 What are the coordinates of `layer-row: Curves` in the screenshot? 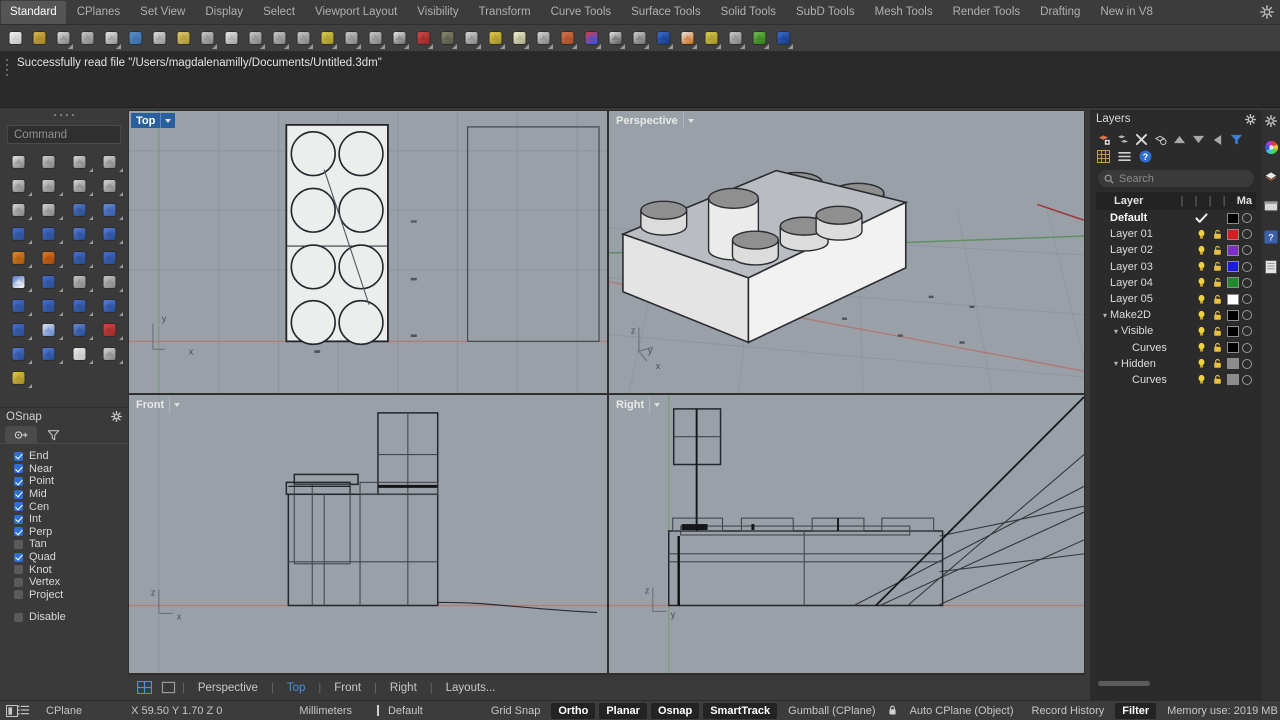 It's located at (1176, 348).